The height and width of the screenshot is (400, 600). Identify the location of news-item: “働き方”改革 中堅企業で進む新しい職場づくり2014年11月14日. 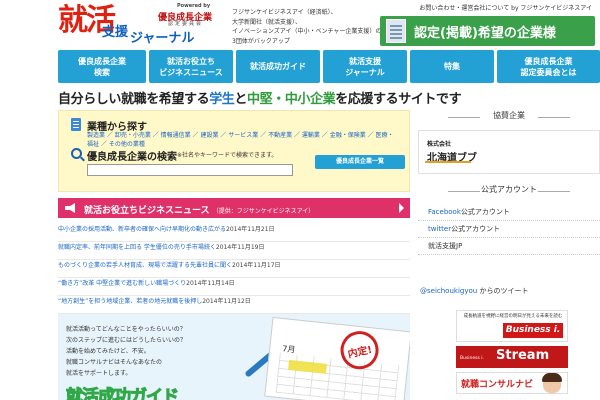
(234, 287).